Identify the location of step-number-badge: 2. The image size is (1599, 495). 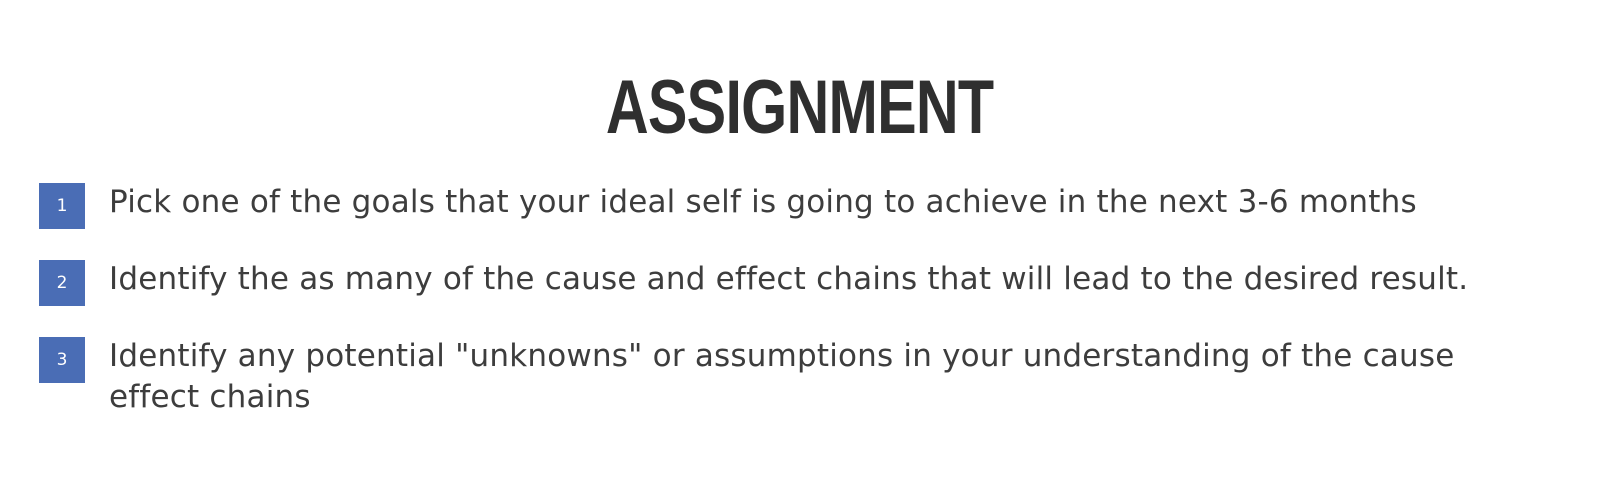
(62, 283).